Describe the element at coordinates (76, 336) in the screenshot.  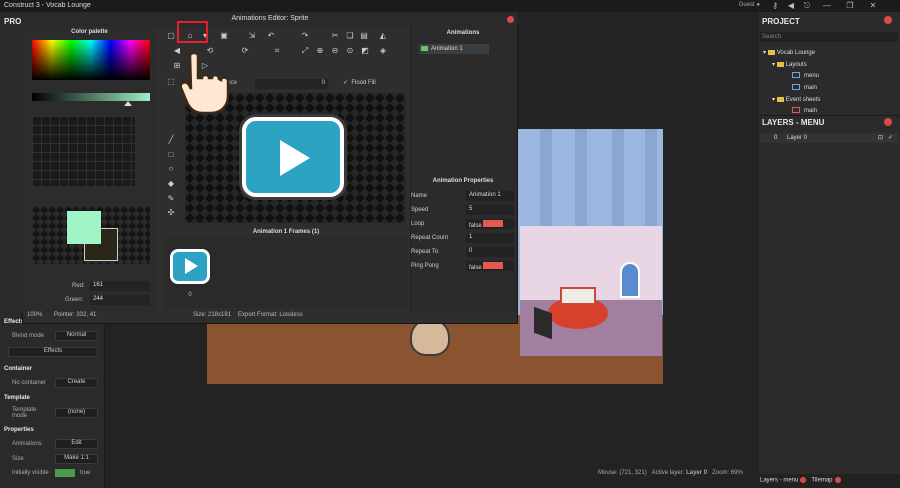
I see `blend-mode-select: Normal` at that location.